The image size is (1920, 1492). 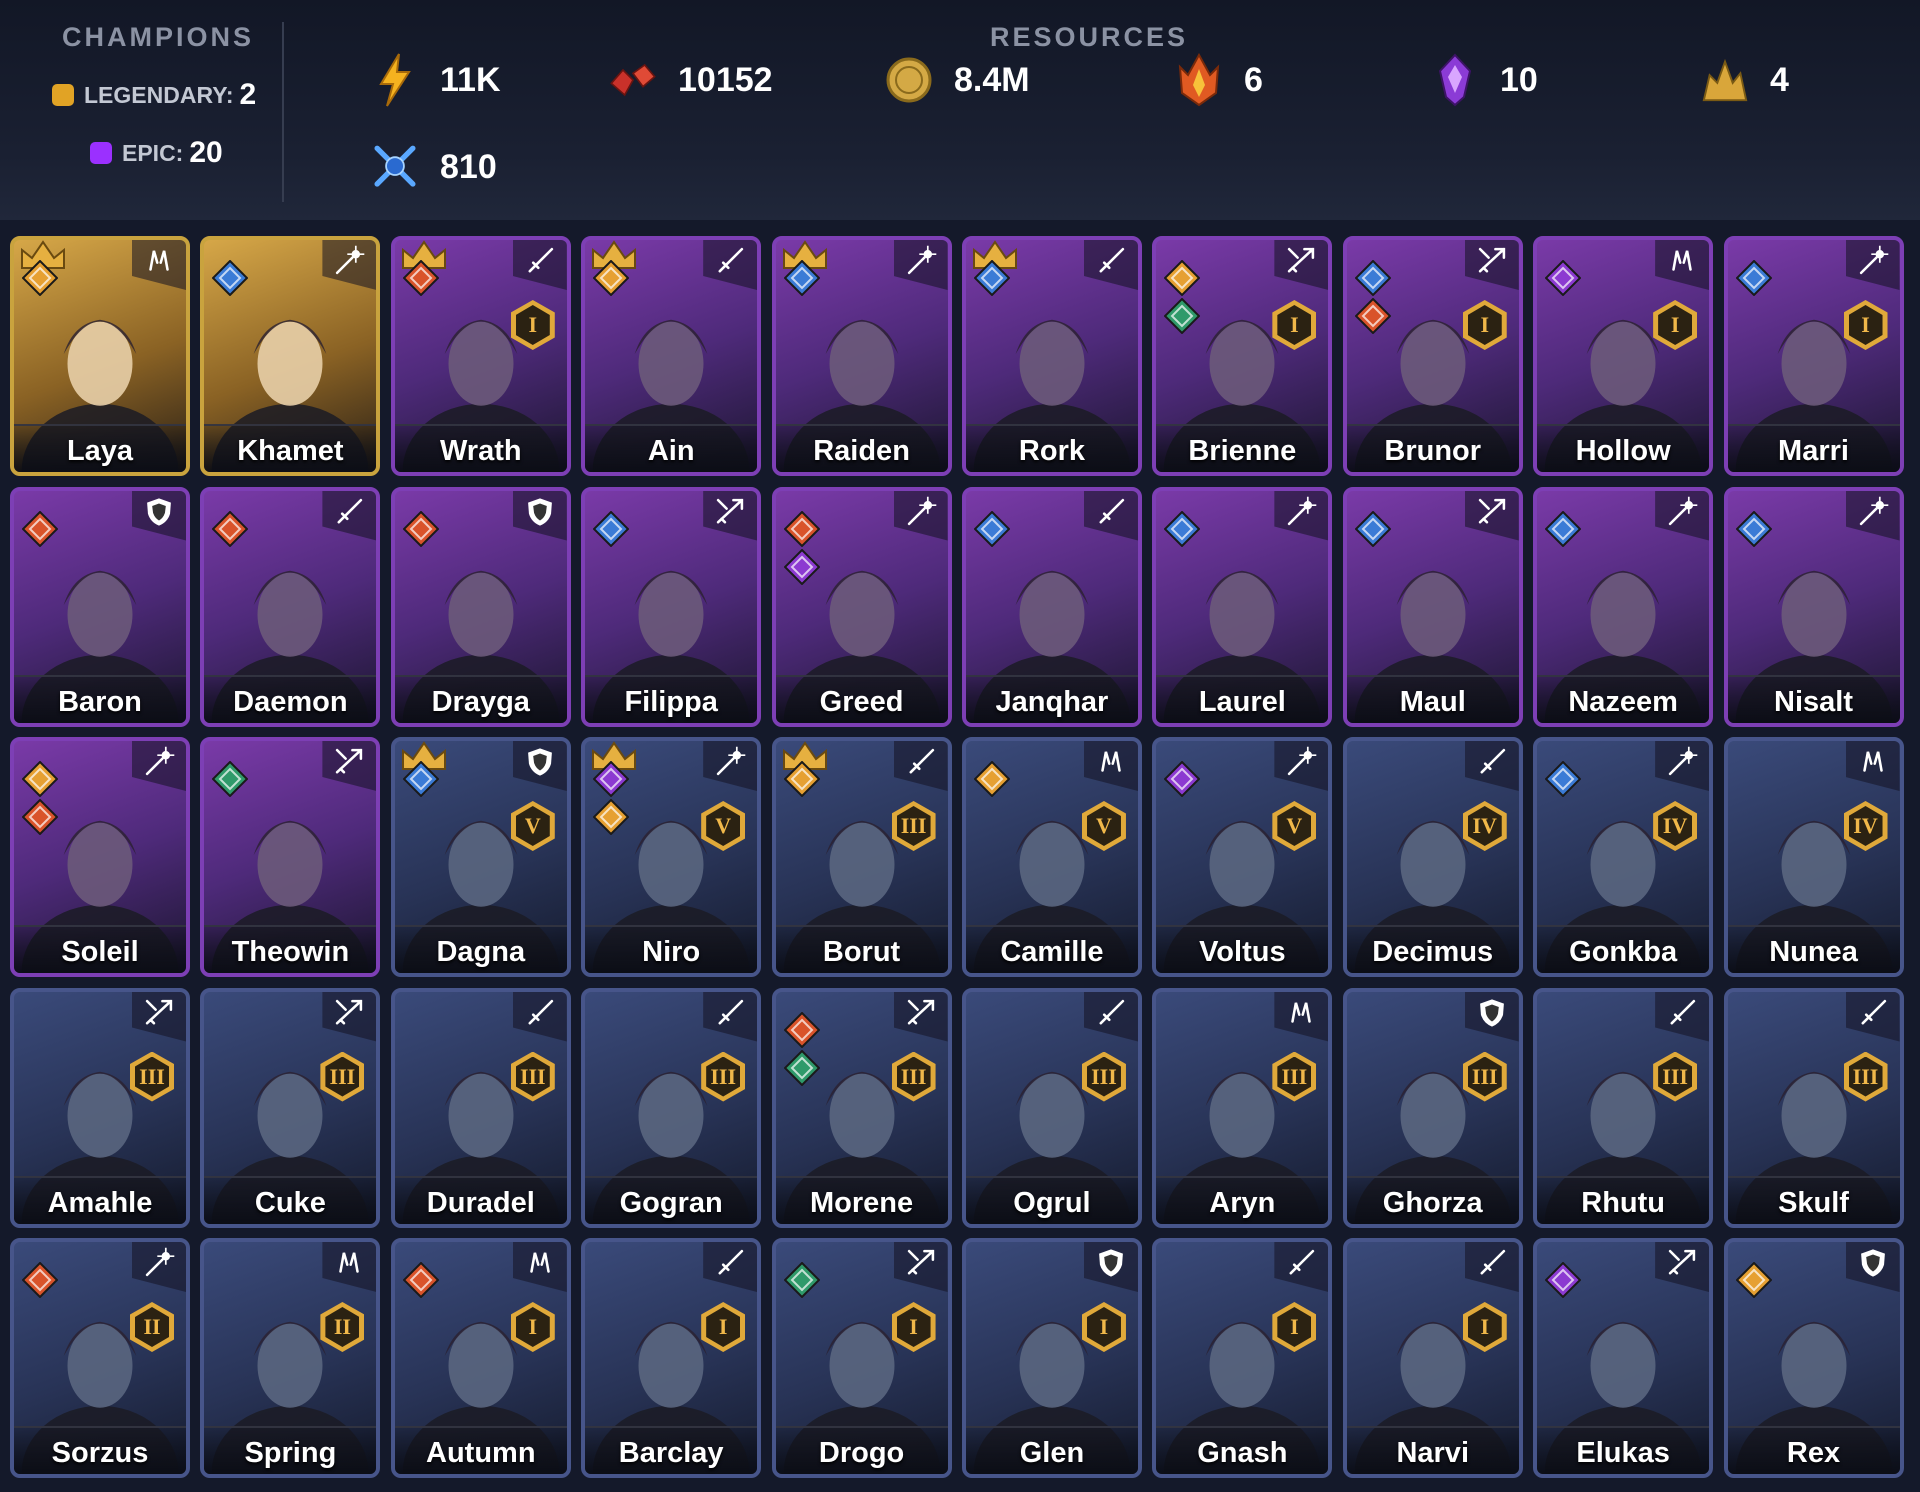 I want to click on champion-name: Marri, so click(x=1813, y=451).